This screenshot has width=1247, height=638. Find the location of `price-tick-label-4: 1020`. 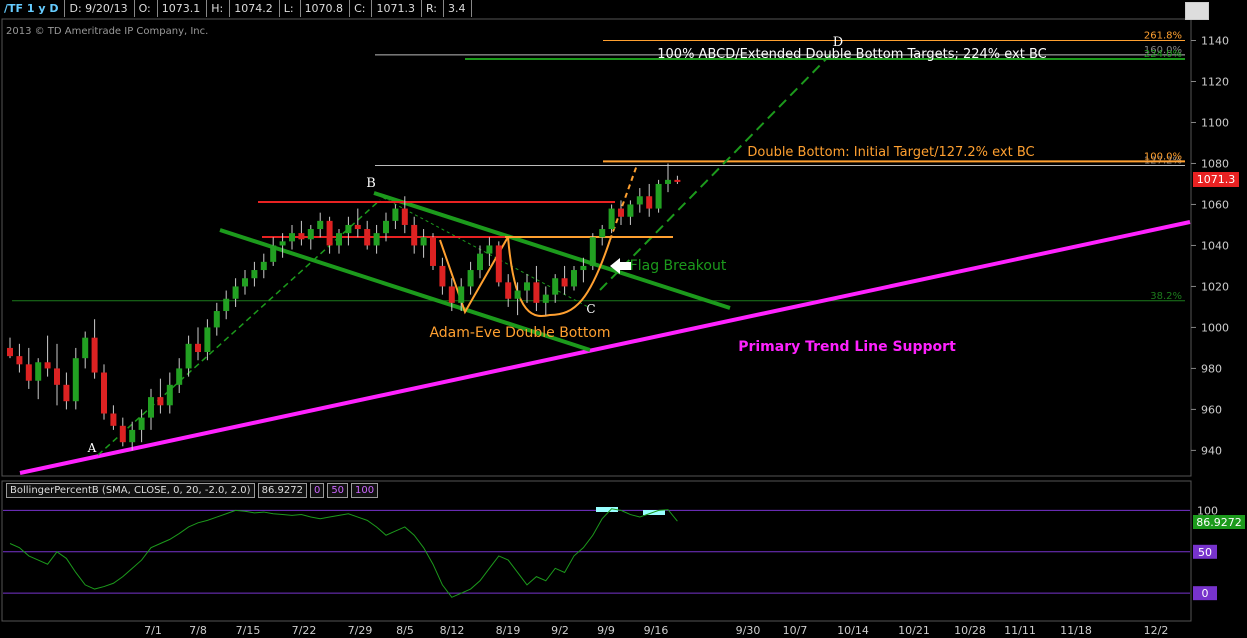

price-tick-label-4: 1020 is located at coordinates (1215, 286).